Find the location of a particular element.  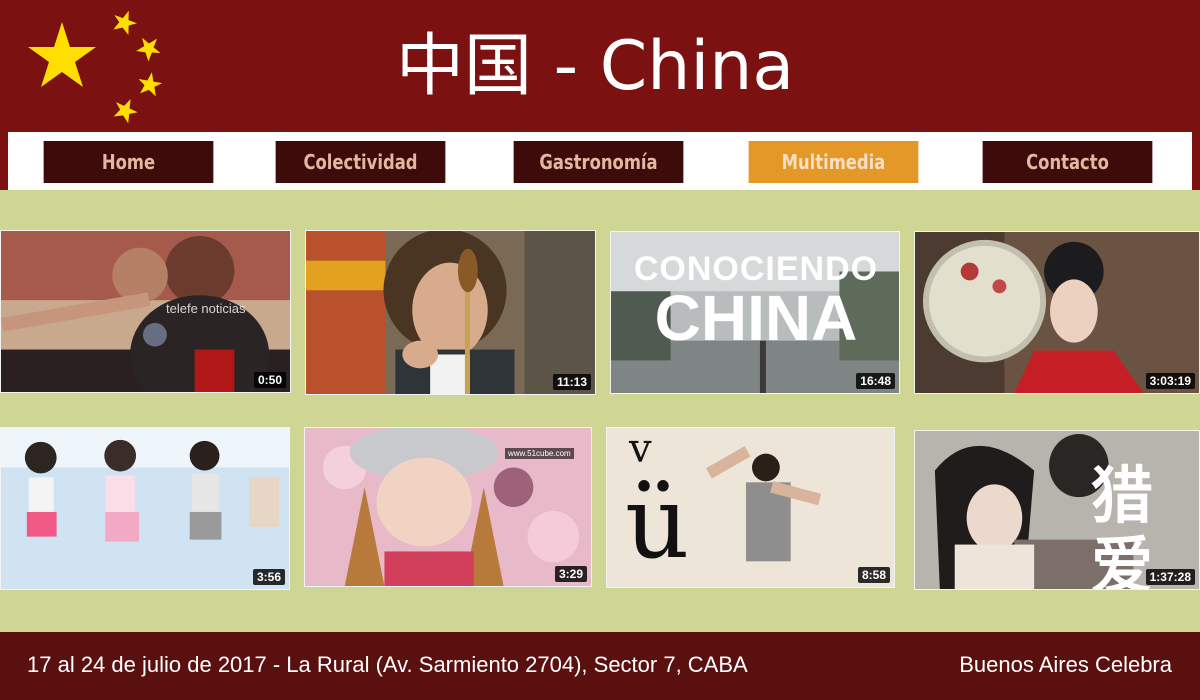

nav-item-multimedia: Multimedia is located at coordinates (833, 162).